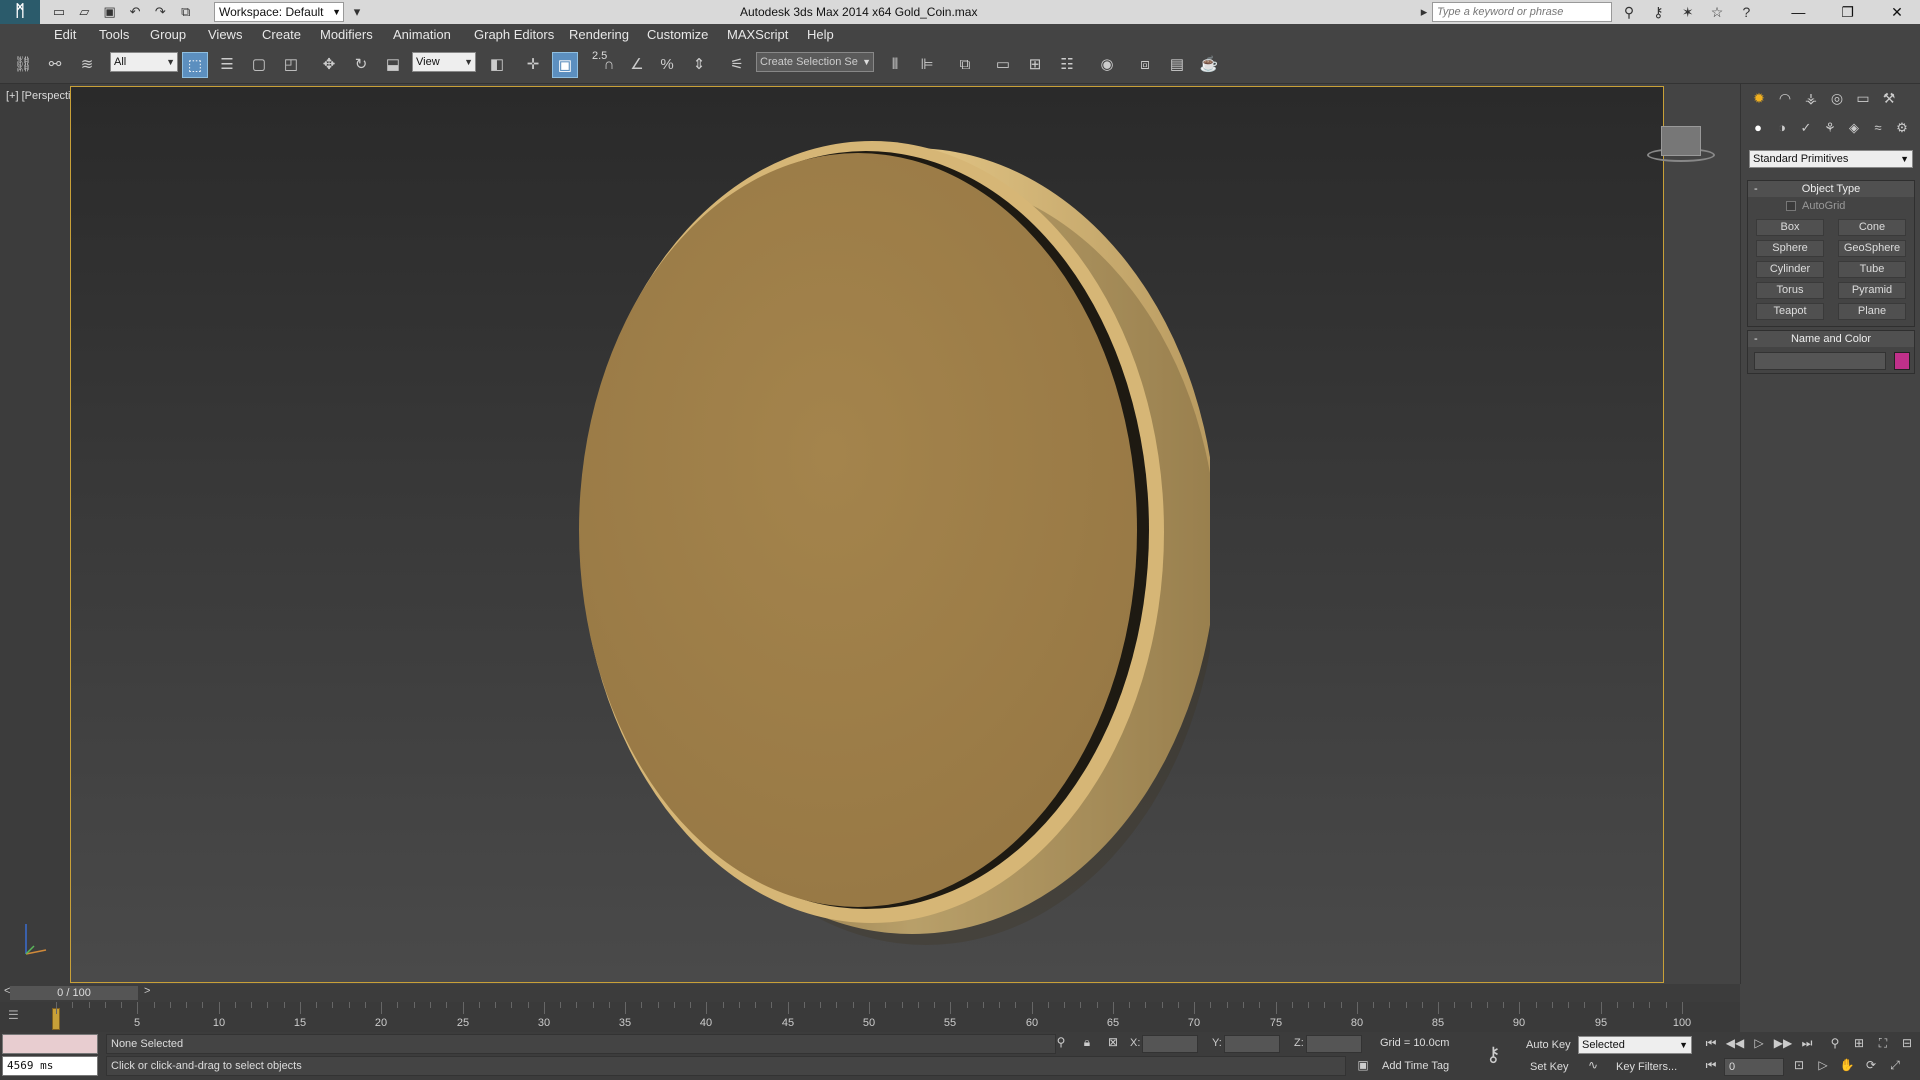  I want to click on favorites-star-icon: ☆, so click(1717, 12).